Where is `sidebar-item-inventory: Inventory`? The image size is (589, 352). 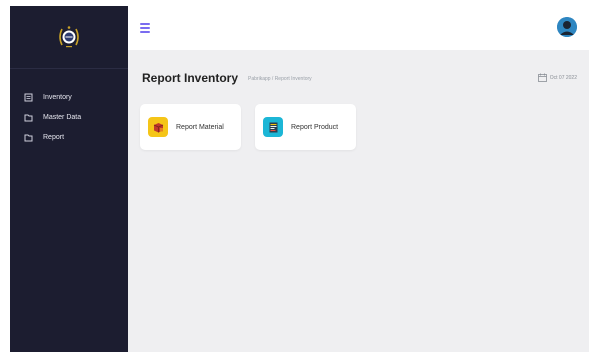
sidebar-item-inventory: Inventory is located at coordinates (69, 97).